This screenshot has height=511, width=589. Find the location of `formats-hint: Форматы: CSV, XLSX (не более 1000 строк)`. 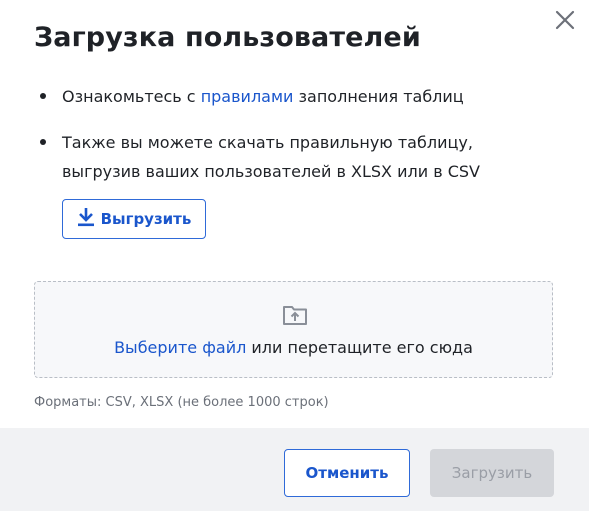

formats-hint: Форматы: CSV, XLSX (не более 1000 строк) is located at coordinates (181, 402).